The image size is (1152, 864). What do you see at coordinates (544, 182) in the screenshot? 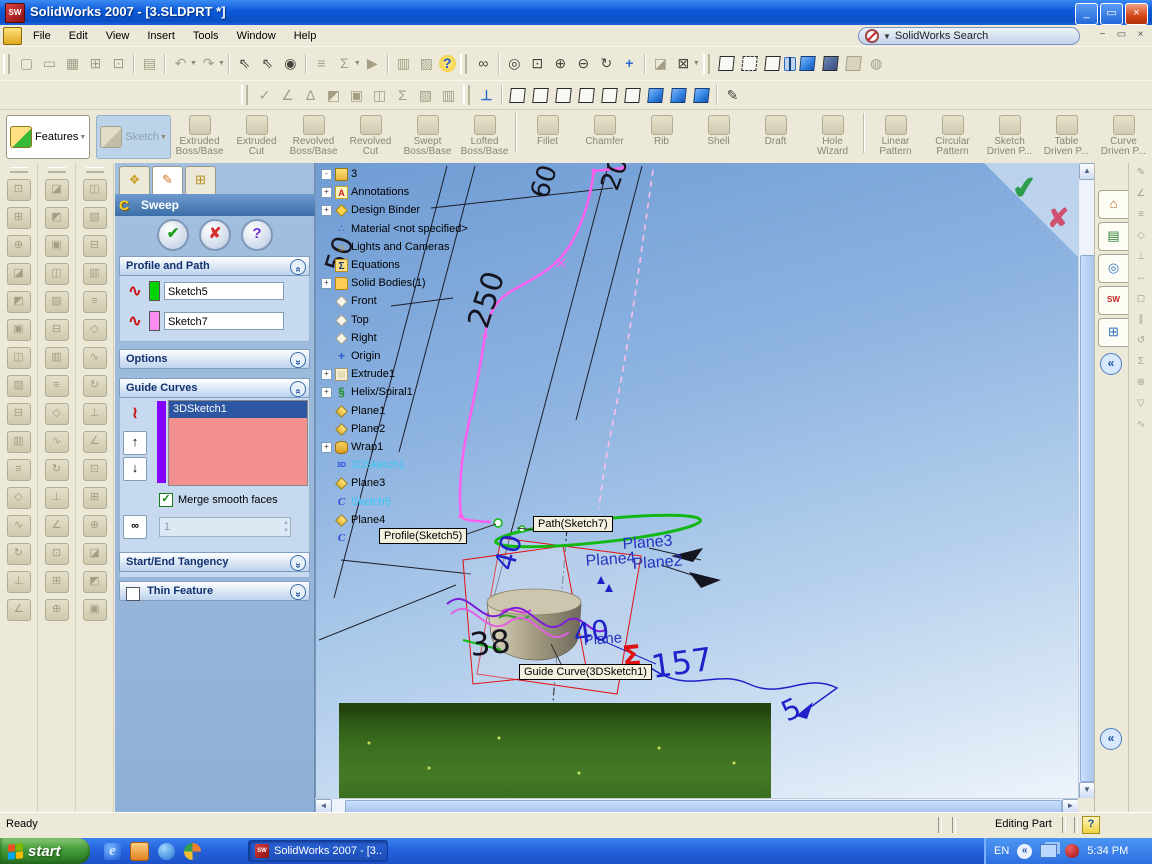
I see `dim-60: 60` at bounding box center [544, 182].